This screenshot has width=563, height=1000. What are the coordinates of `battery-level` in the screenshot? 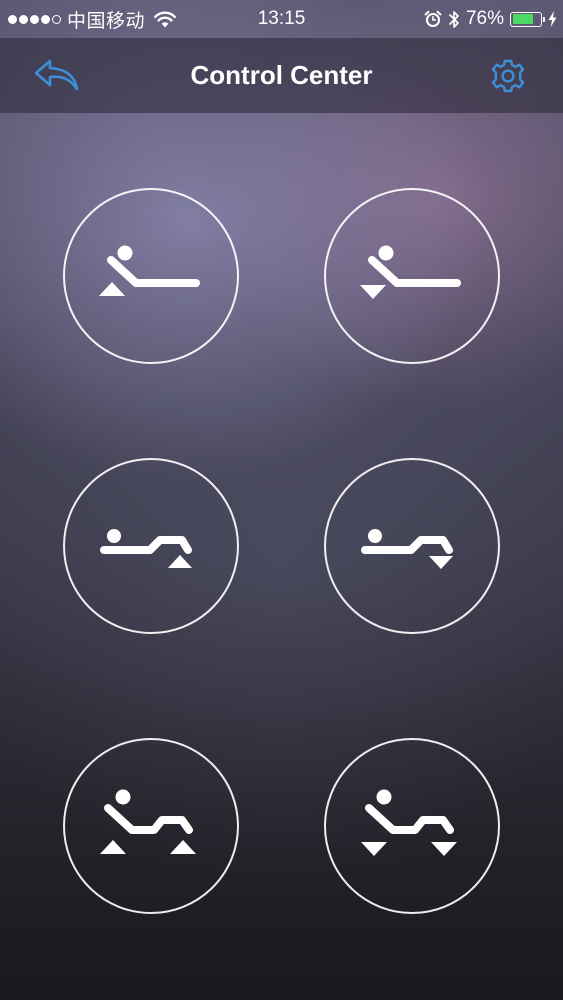 It's located at (523, 19).